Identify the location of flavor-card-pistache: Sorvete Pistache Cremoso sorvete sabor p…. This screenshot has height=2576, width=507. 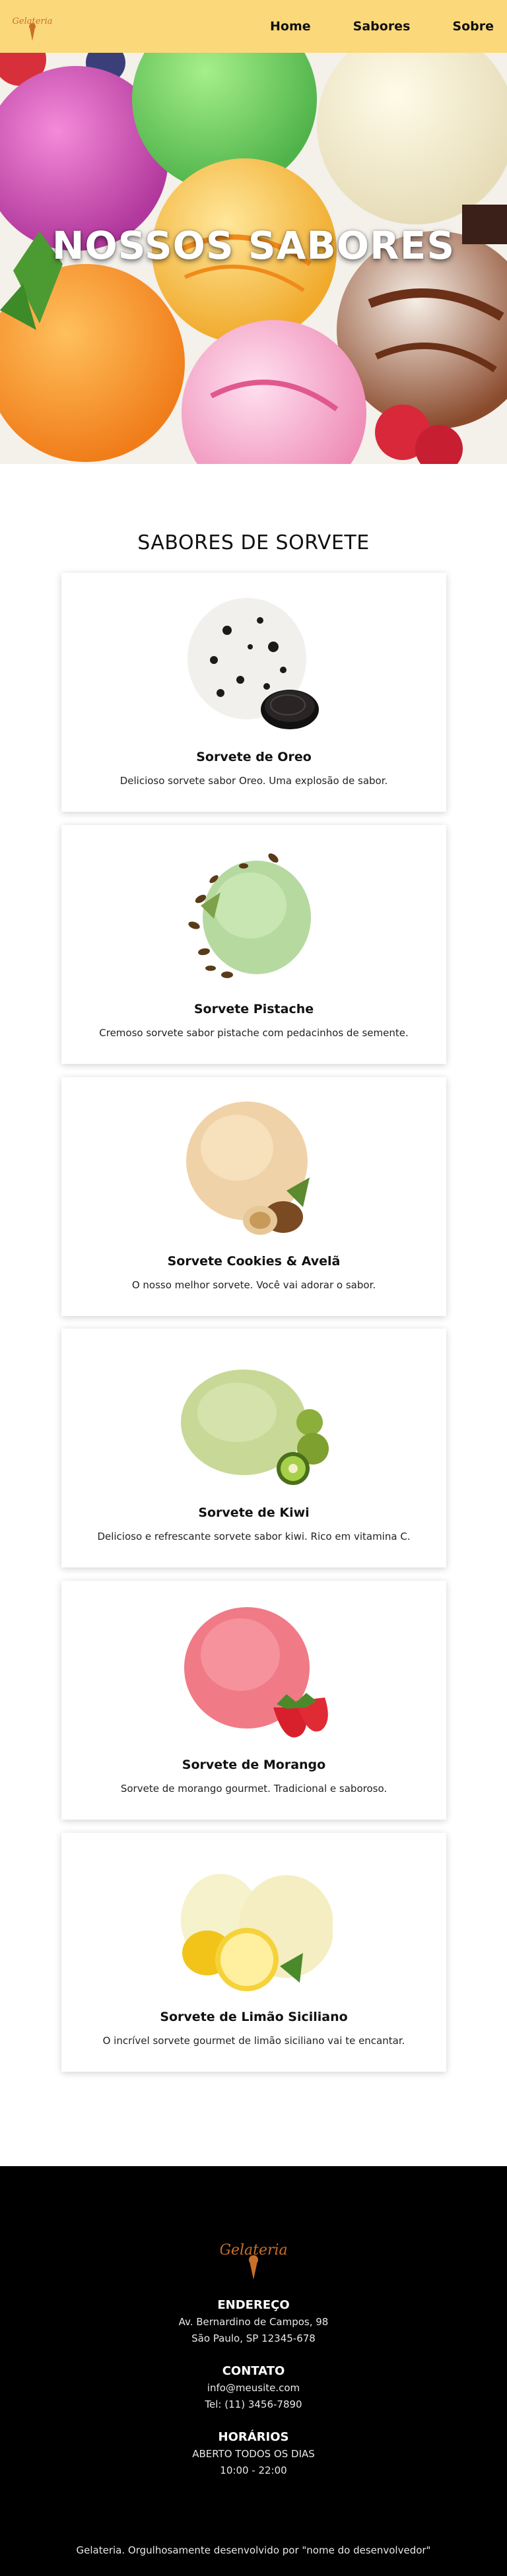
(253, 944).